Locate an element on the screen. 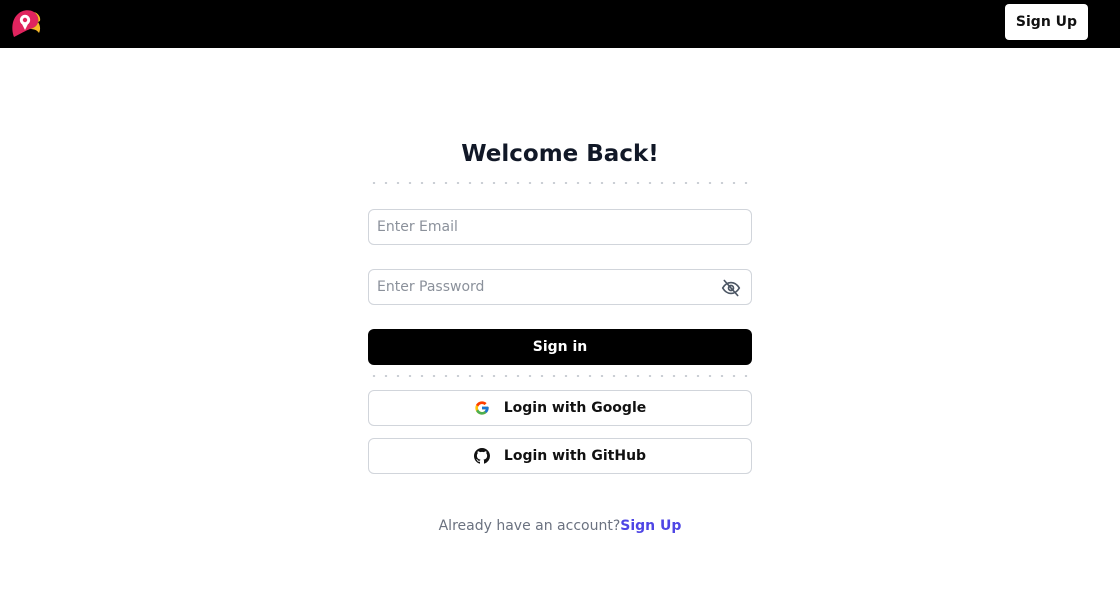 This screenshot has width=1120, height=600. signin-button: Sign in is located at coordinates (560, 347).